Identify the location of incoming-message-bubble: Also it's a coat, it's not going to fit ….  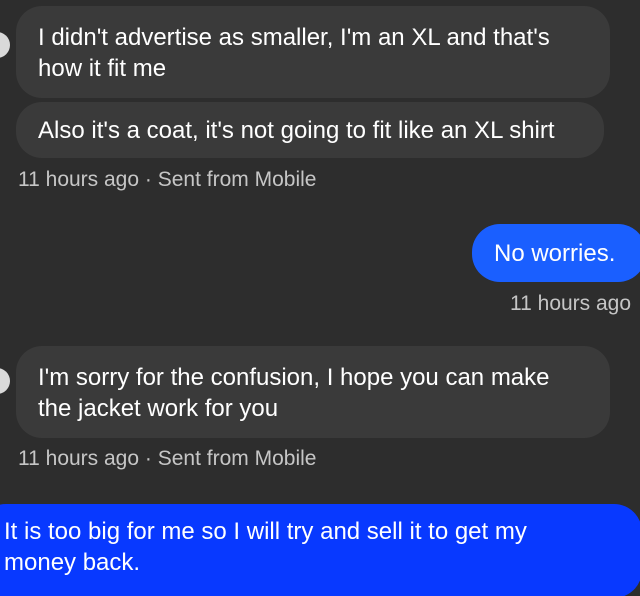
(310, 130).